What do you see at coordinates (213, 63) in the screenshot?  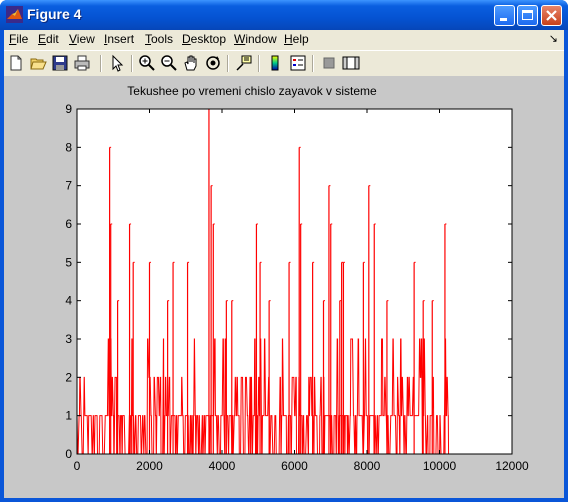 I see `rotate-3d-icon` at bounding box center [213, 63].